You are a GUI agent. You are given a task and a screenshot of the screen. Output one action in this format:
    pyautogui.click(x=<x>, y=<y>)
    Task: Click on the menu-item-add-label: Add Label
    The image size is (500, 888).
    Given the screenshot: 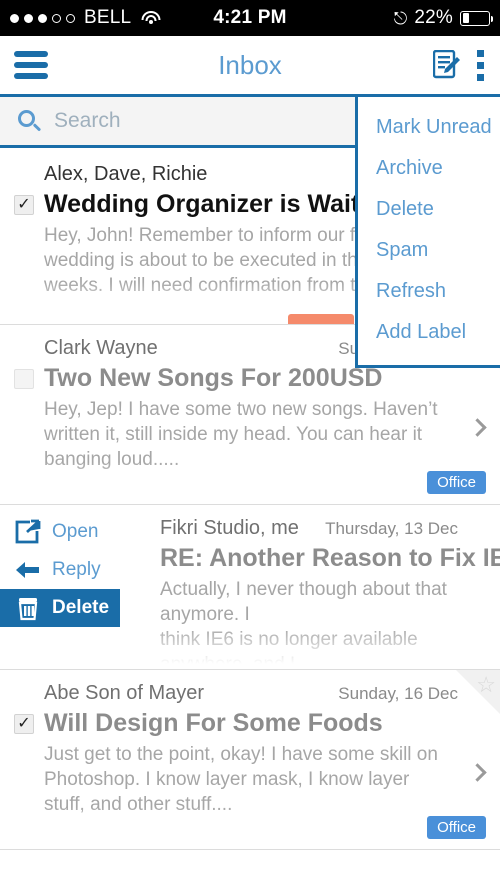 What is the action you would take?
    pyautogui.click(x=429, y=332)
    